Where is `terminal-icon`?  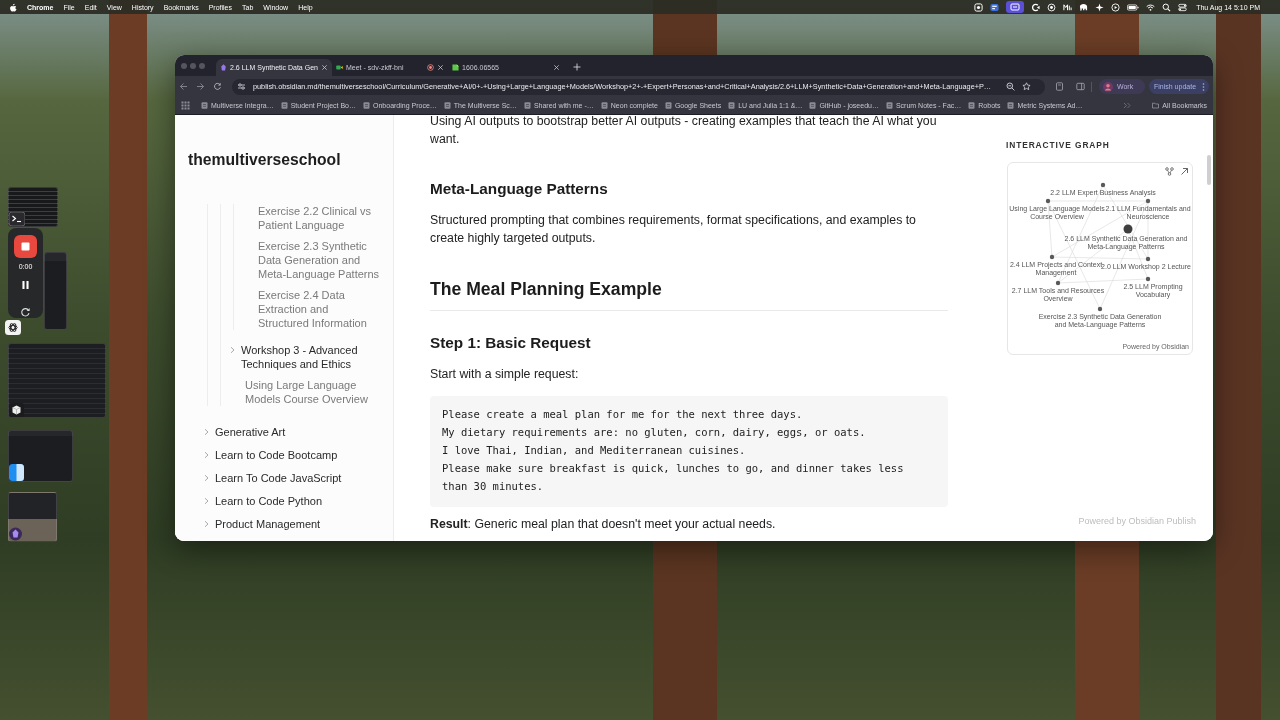
terminal-icon is located at coordinates (17, 219).